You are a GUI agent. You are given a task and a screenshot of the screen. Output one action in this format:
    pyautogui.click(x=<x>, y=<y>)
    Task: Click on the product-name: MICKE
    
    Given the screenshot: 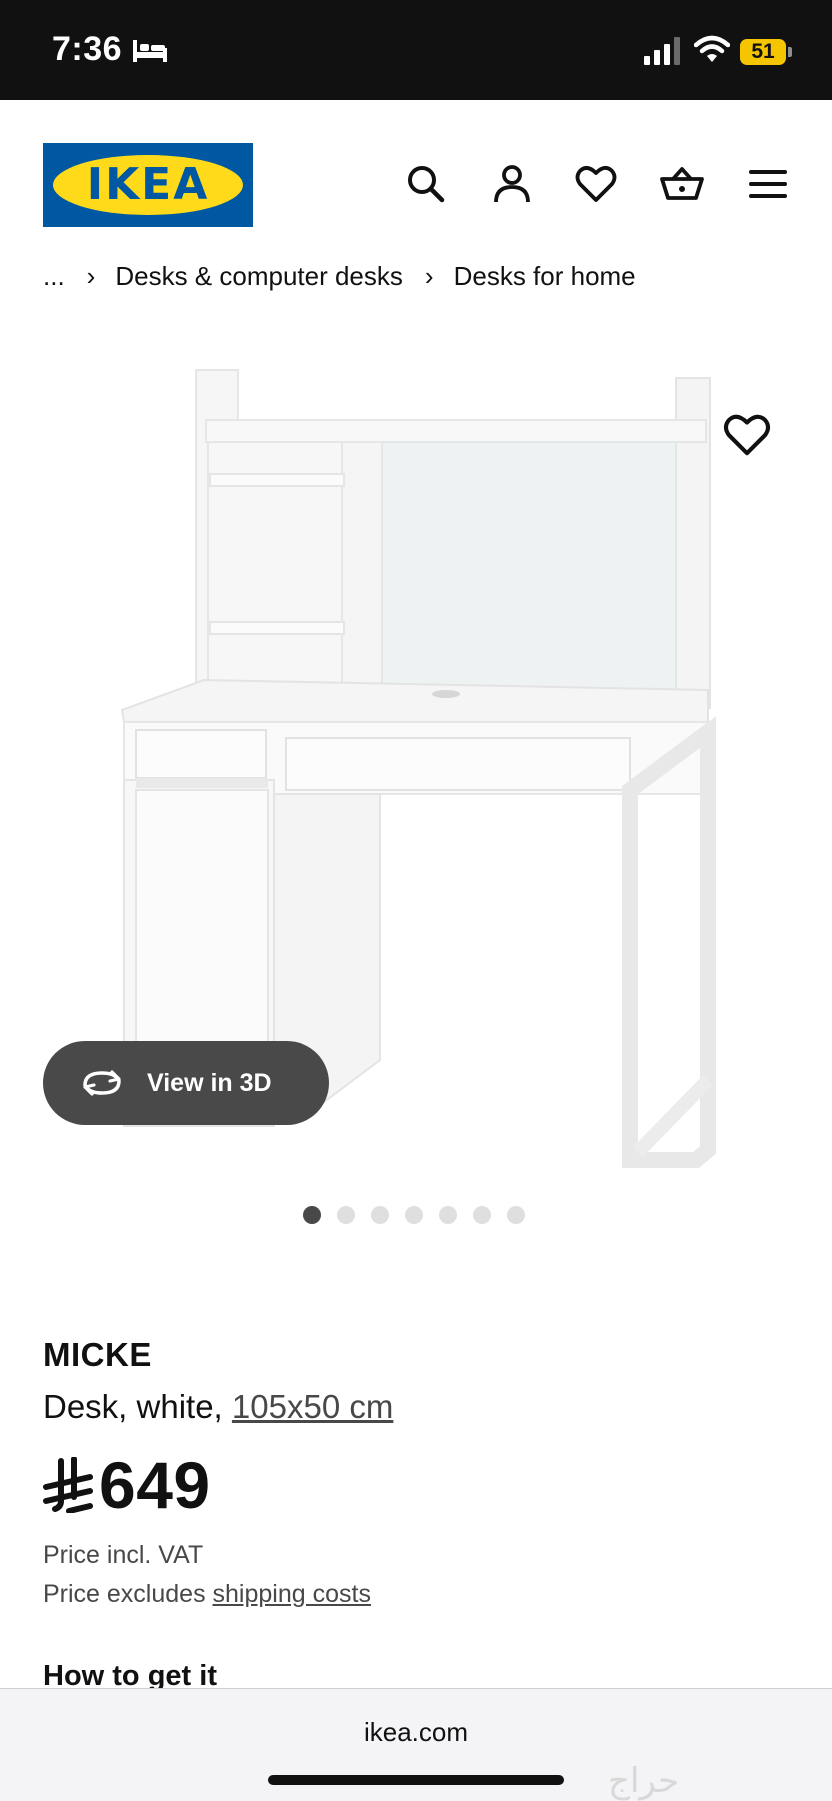 What is the action you would take?
    pyautogui.click(x=97, y=1354)
    